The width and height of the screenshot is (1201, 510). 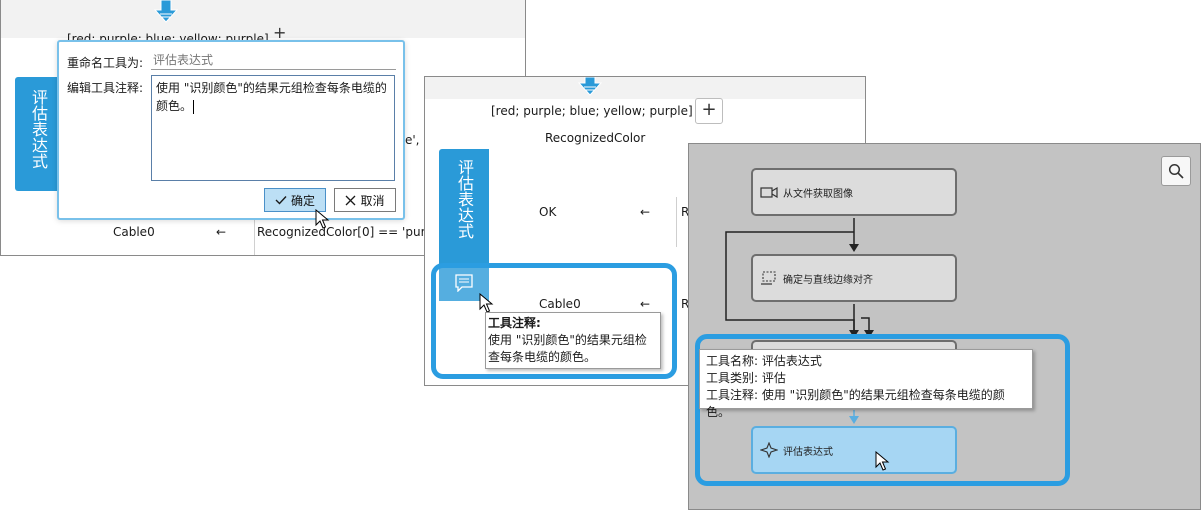 What do you see at coordinates (105, 63) in the screenshot?
I see `rename-label: 重命名工具为:` at bounding box center [105, 63].